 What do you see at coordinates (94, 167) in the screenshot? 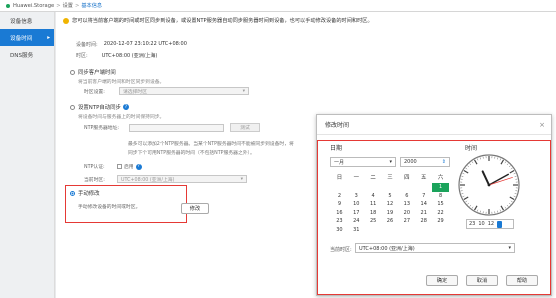
I see `ntp-auth-label: NTP认证:` at bounding box center [94, 167].